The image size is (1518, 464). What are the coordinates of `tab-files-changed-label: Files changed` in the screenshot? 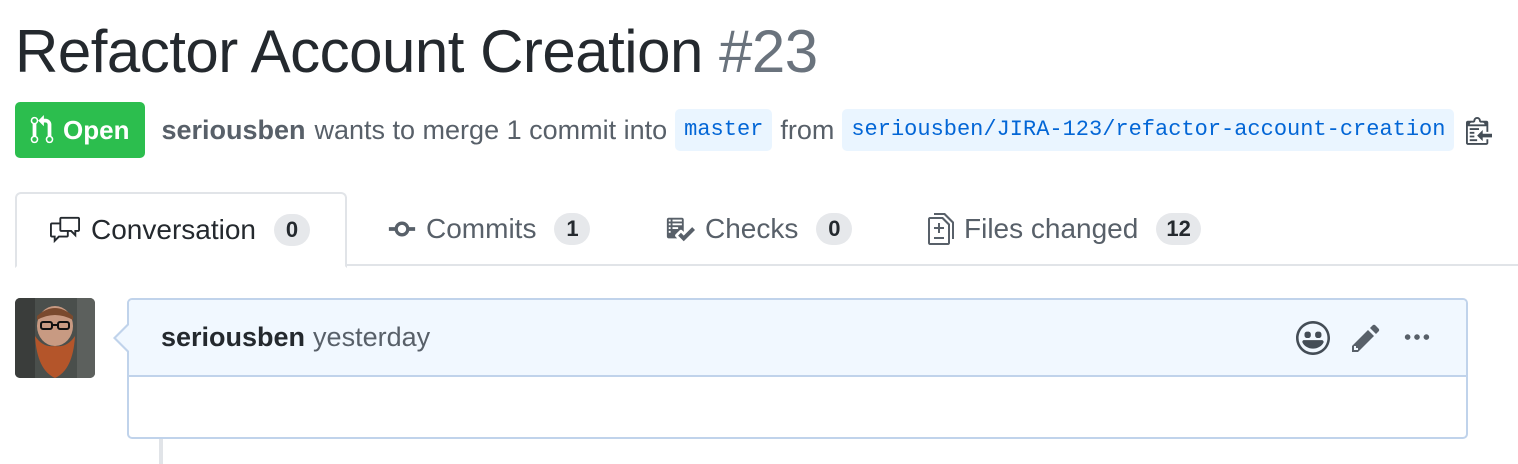 It's located at (1051, 228).